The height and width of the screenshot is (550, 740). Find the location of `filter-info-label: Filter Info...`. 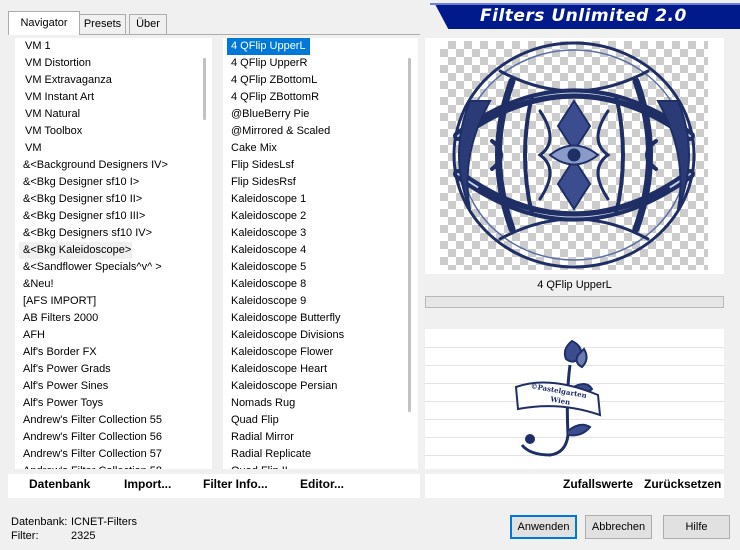

filter-info-label: Filter Info... is located at coordinates (235, 484).